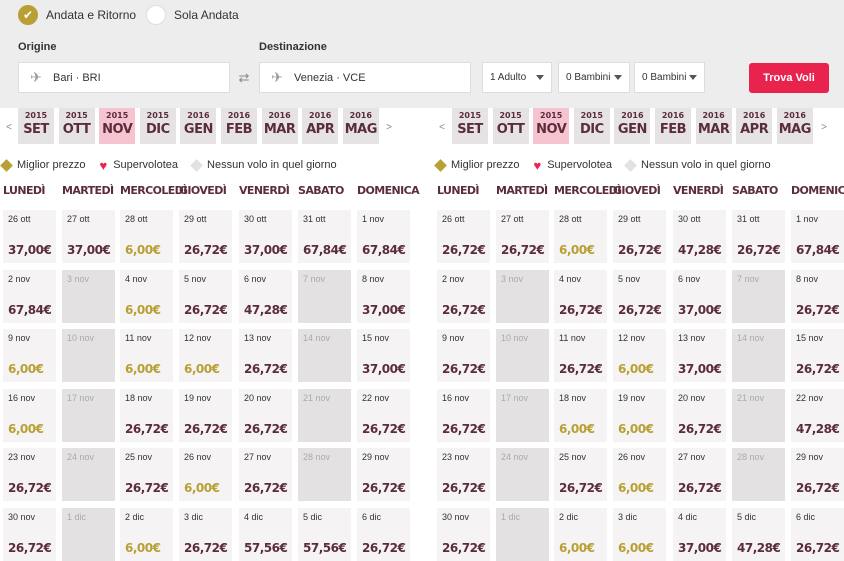 The height and width of the screenshot is (561, 844). Describe the element at coordinates (365, 77) in the screenshot. I see `destination-field: ✈ Venezia · VCE` at that location.